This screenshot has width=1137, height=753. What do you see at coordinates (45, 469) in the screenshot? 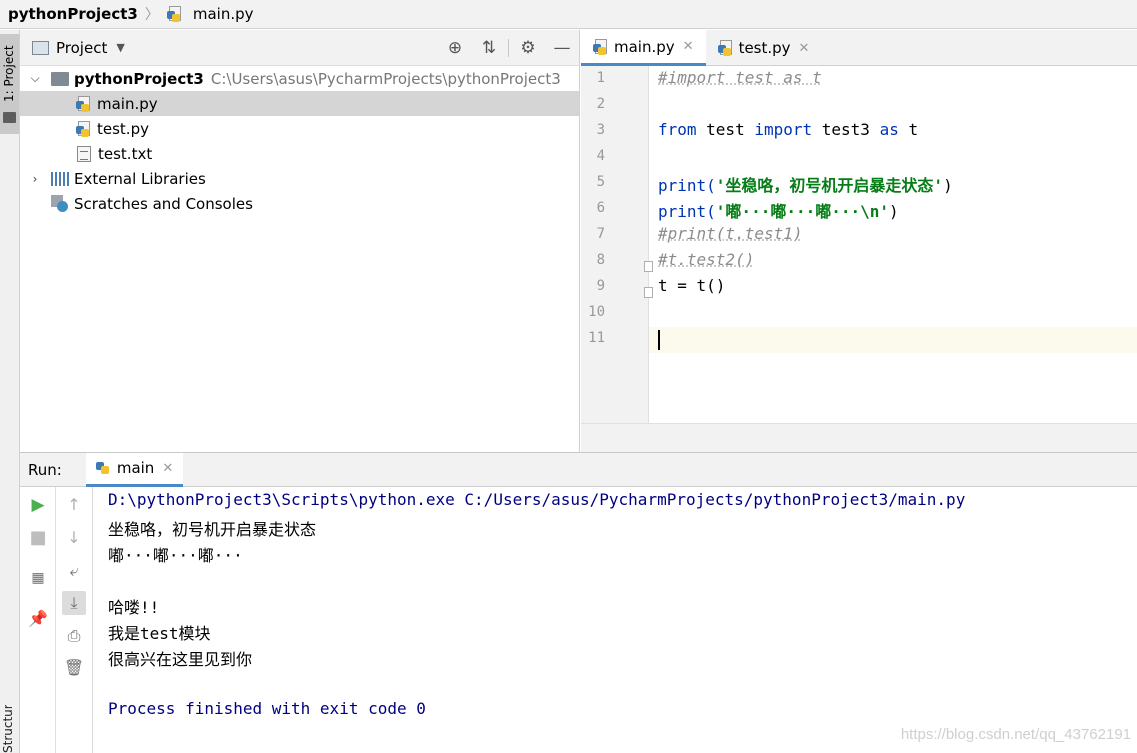
I see `run-label: Run:` at bounding box center [45, 469].